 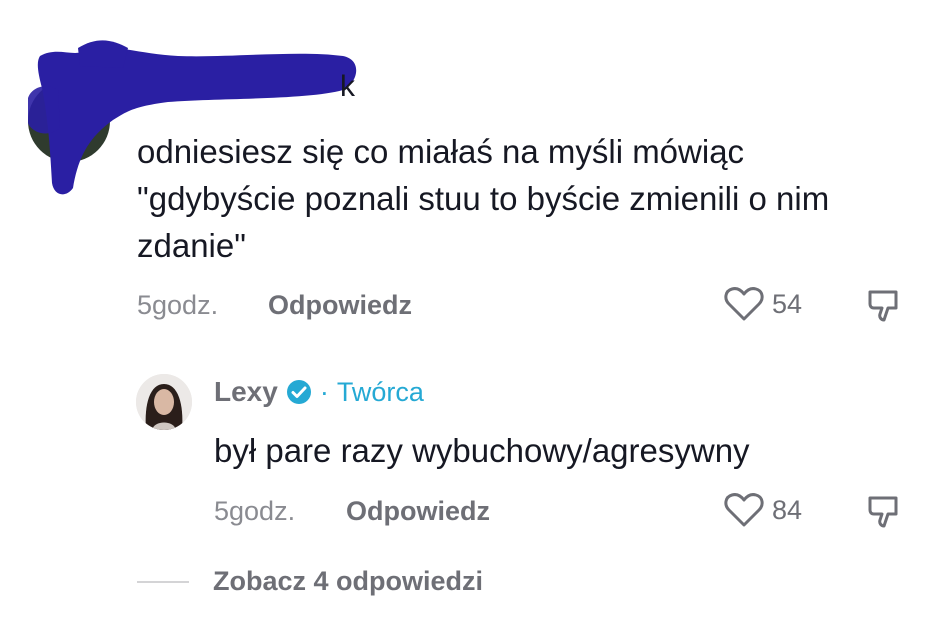 I want to click on reply-timestamp: 5godz., so click(x=255, y=511).